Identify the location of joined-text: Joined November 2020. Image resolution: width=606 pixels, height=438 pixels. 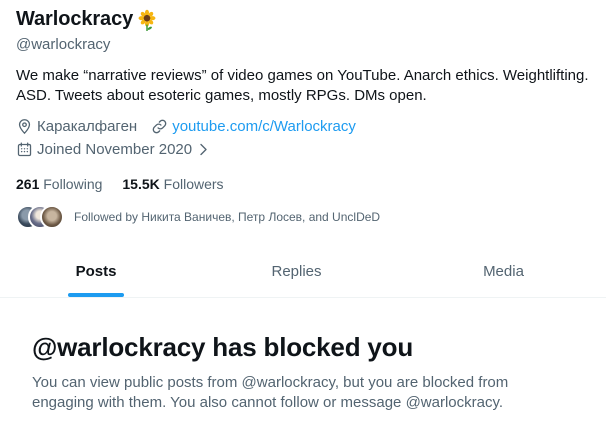
(115, 149).